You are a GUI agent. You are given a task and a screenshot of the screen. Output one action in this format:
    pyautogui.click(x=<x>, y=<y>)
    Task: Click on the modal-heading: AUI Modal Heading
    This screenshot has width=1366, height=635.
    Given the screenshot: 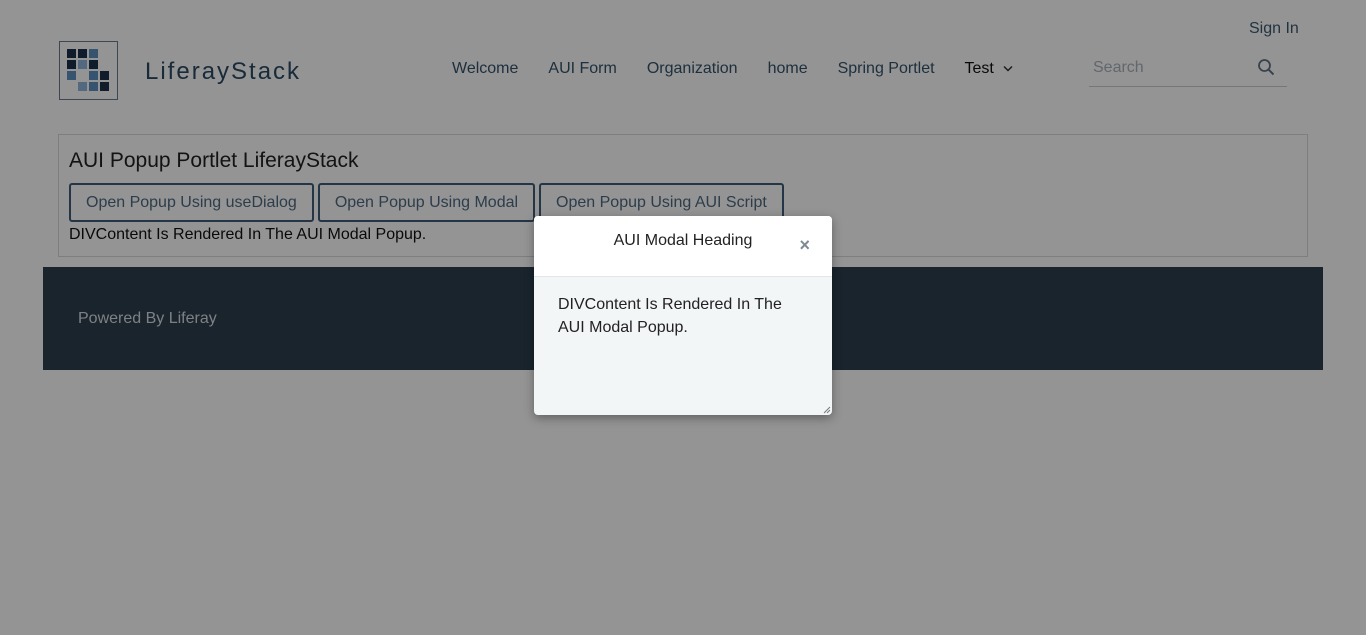 What is the action you would take?
    pyautogui.click(x=683, y=240)
    